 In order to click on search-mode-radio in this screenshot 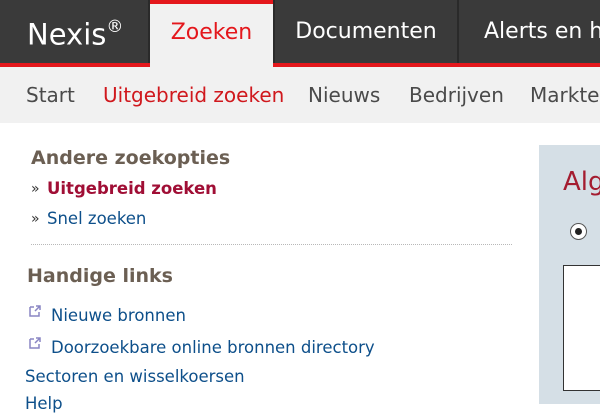, I will do `click(578, 231)`.